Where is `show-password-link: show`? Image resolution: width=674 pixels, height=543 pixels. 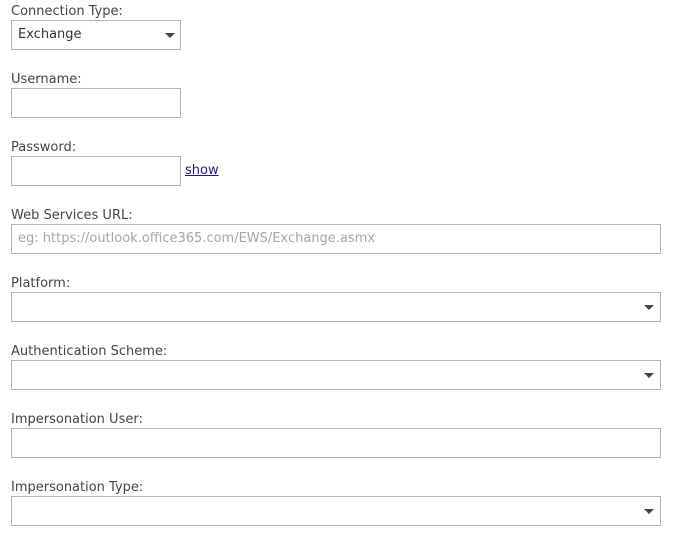 show-password-link: show is located at coordinates (202, 171).